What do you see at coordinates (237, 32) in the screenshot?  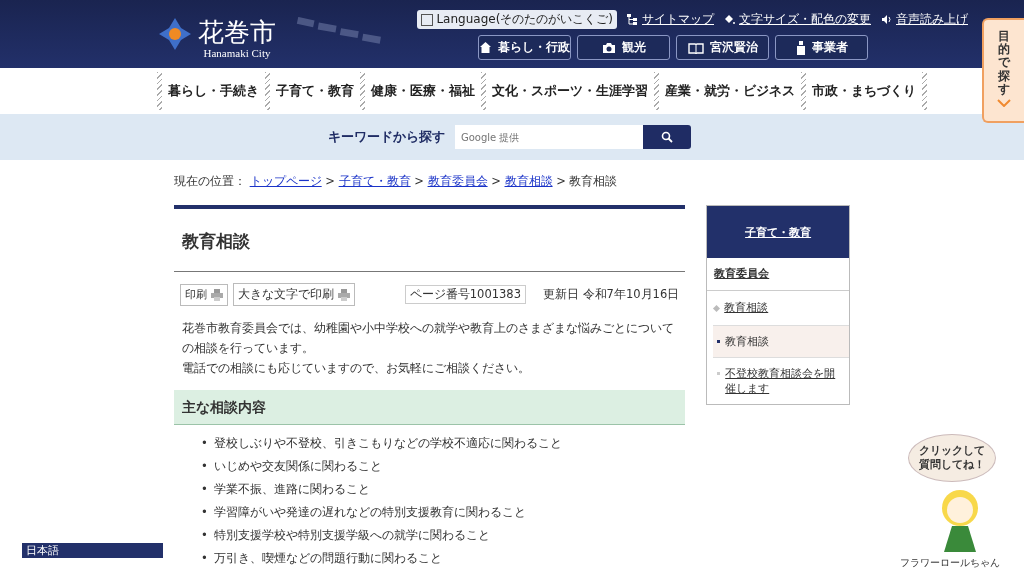 I see `site-logo-title: 花巻市` at bounding box center [237, 32].